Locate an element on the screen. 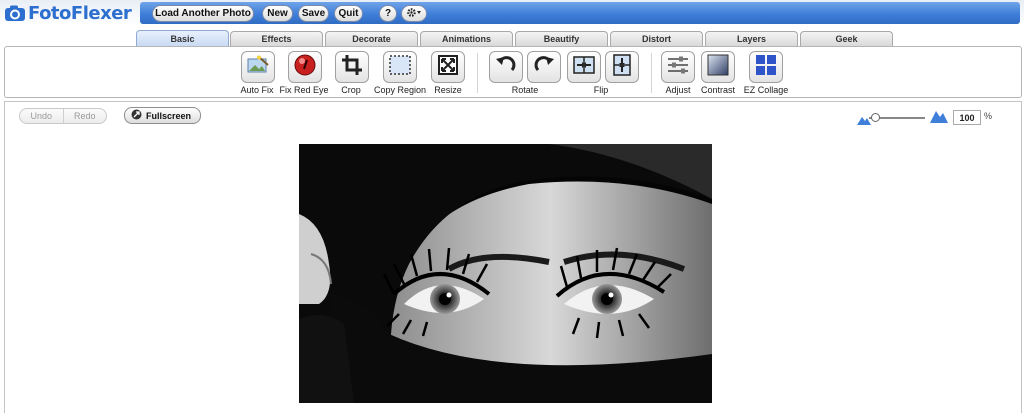  tab-geek: Geek is located at coordinates (846, 38).